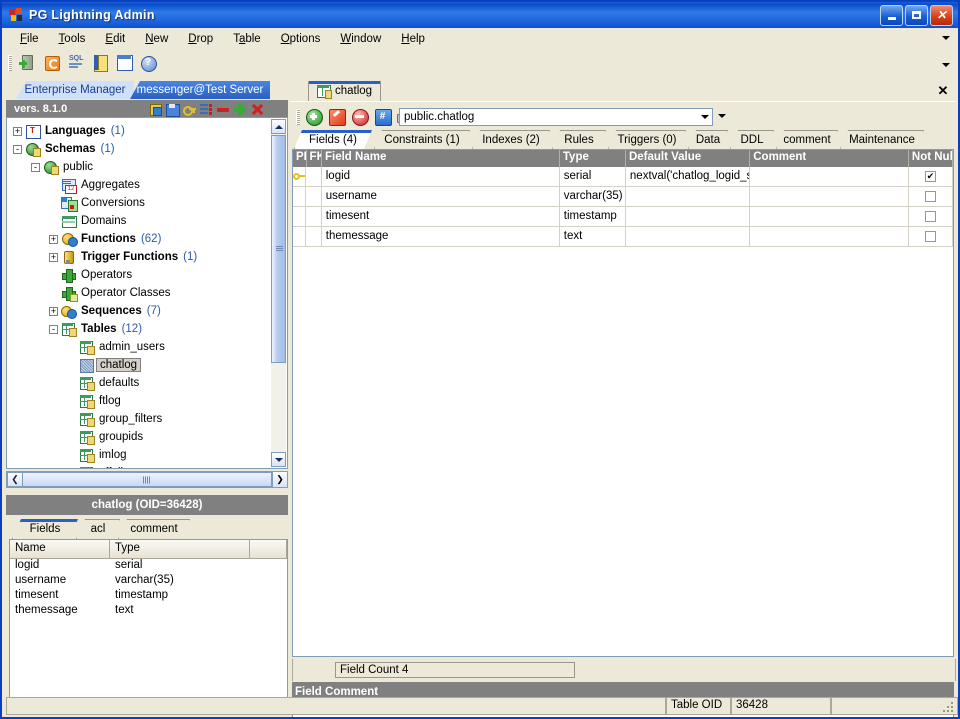 The image size is (960, 719). I want to click on fields-grid-row: username varchar(35), so click(623, 197).